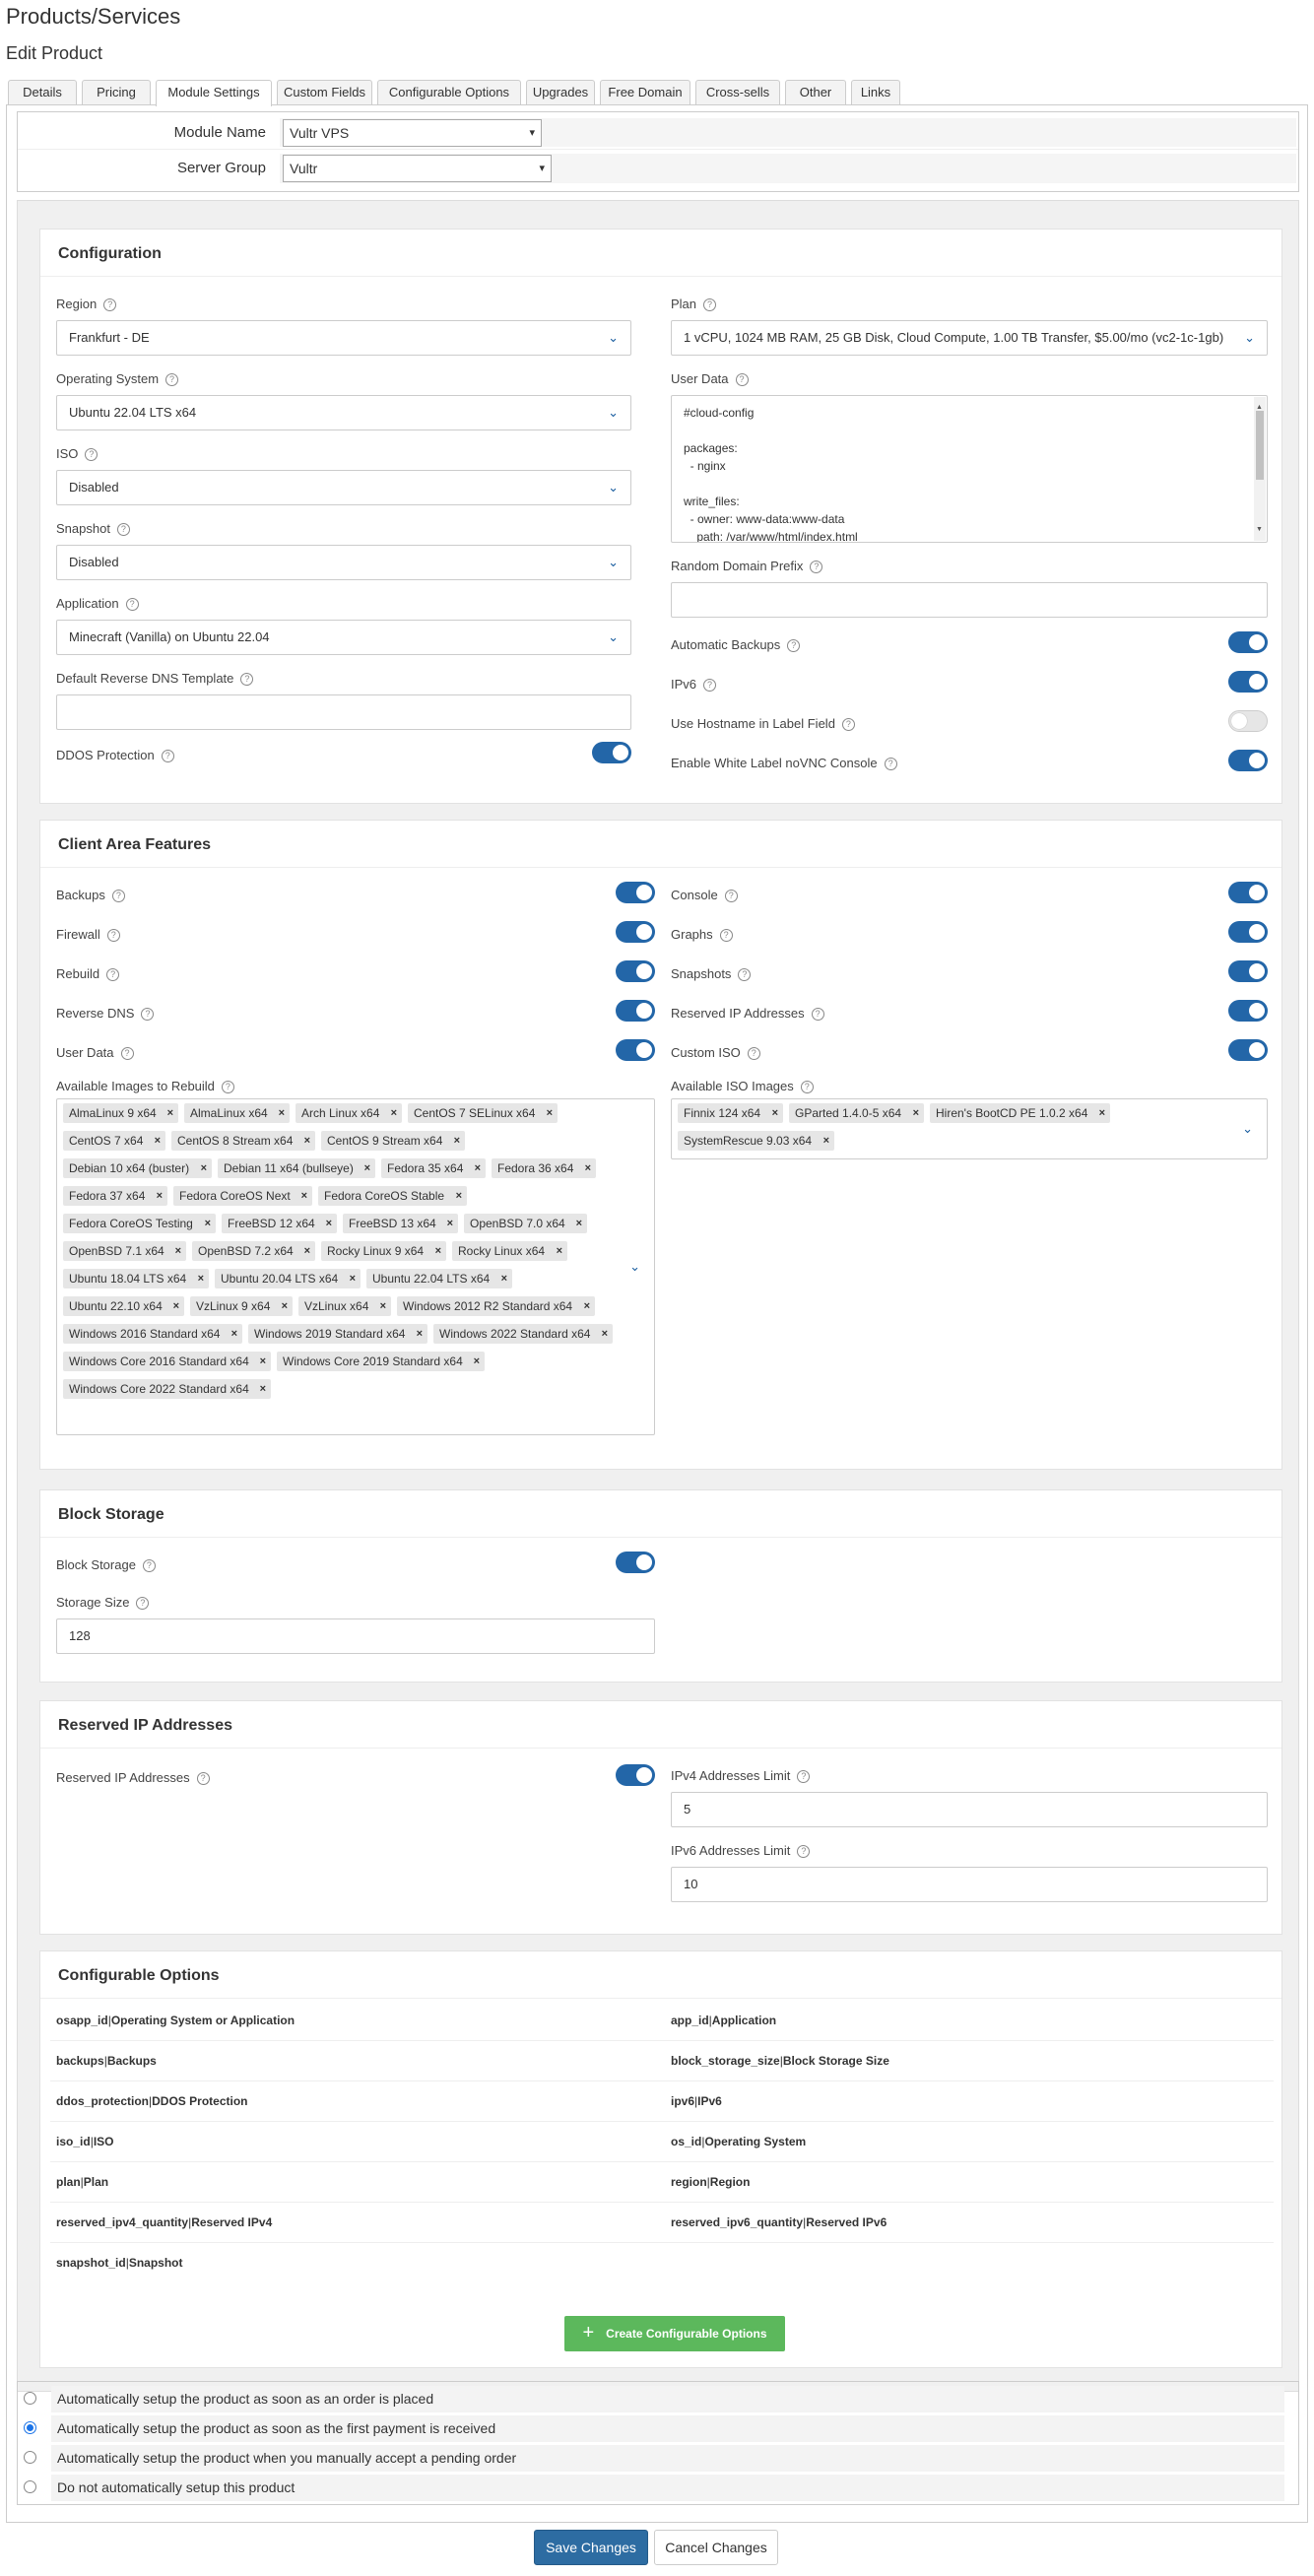 This screenshot has height=2576, width=1314. I want to click on tab-details: Details, so click(43, 93).